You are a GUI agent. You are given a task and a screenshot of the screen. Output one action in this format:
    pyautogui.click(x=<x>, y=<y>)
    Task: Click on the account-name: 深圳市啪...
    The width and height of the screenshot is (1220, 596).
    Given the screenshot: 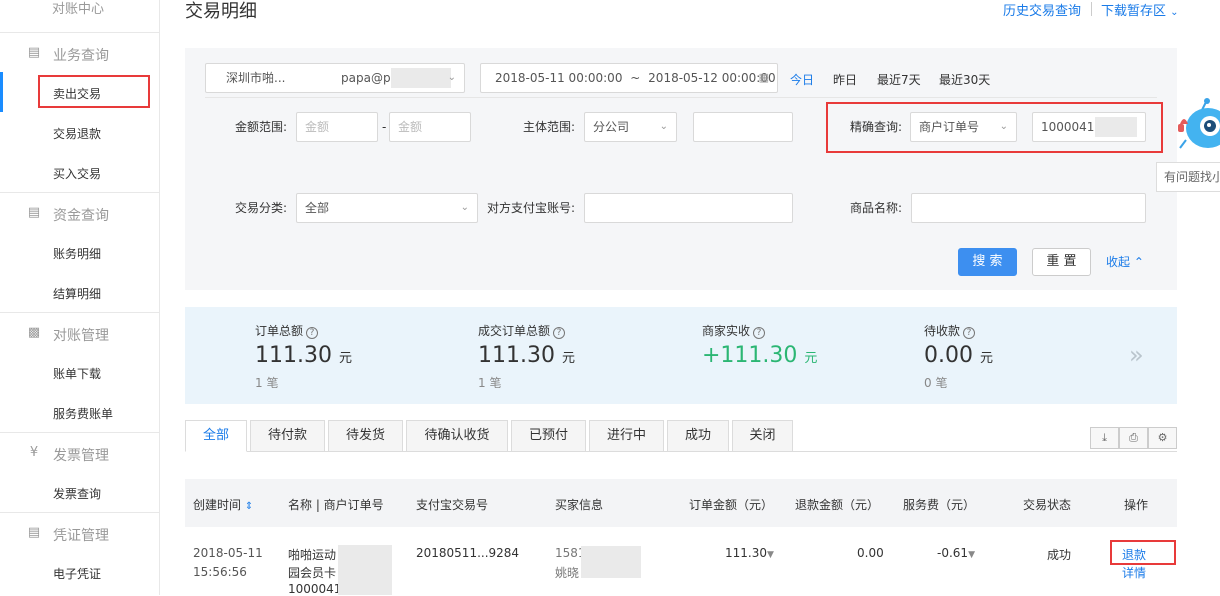 What is the action you would take?
    pyautogui.click(x=256, y=78)
    